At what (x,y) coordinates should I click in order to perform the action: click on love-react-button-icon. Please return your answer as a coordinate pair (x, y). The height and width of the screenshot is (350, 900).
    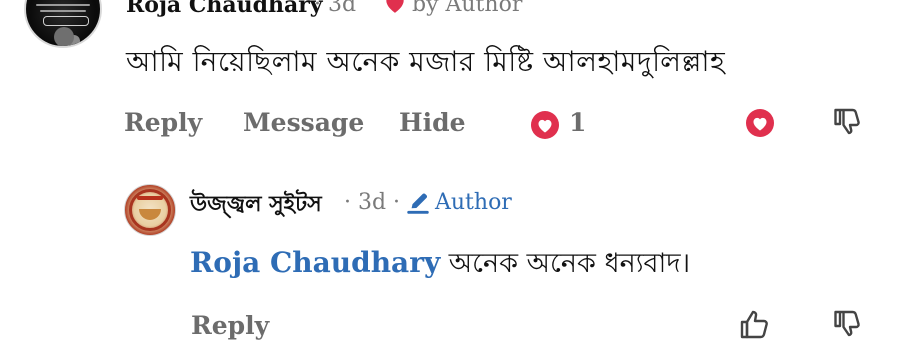
    Looking at the image, I should click on (760, 123).